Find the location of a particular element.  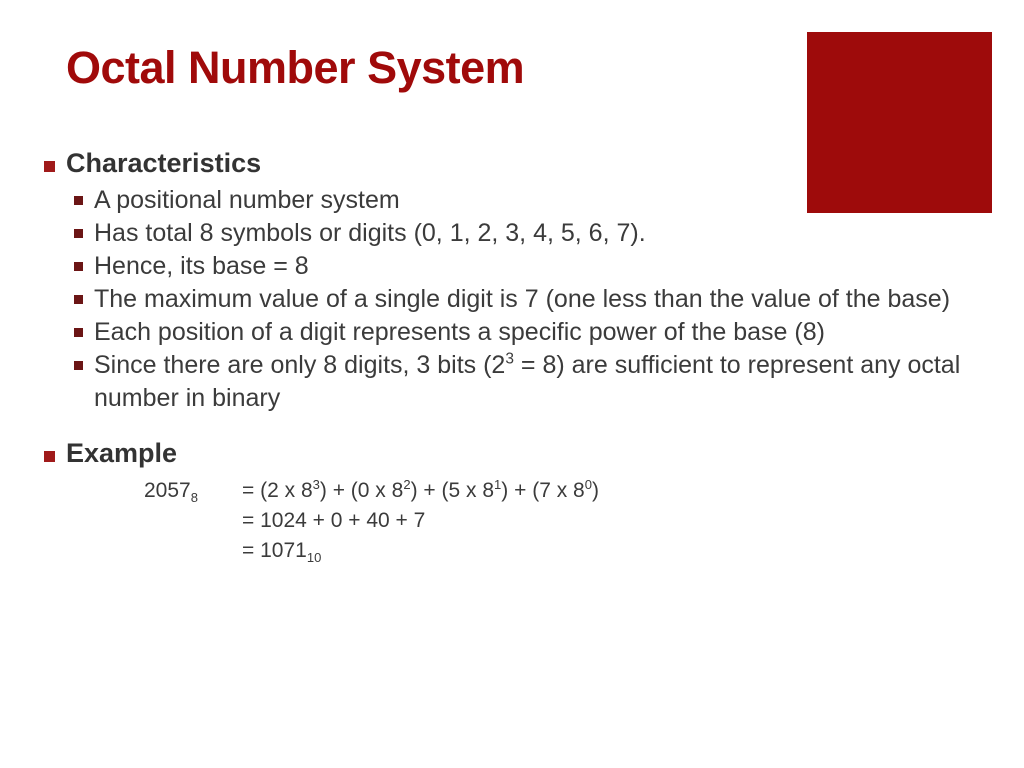

expr-part: ) + (7 x 8 is located at coordinates (543, 490).